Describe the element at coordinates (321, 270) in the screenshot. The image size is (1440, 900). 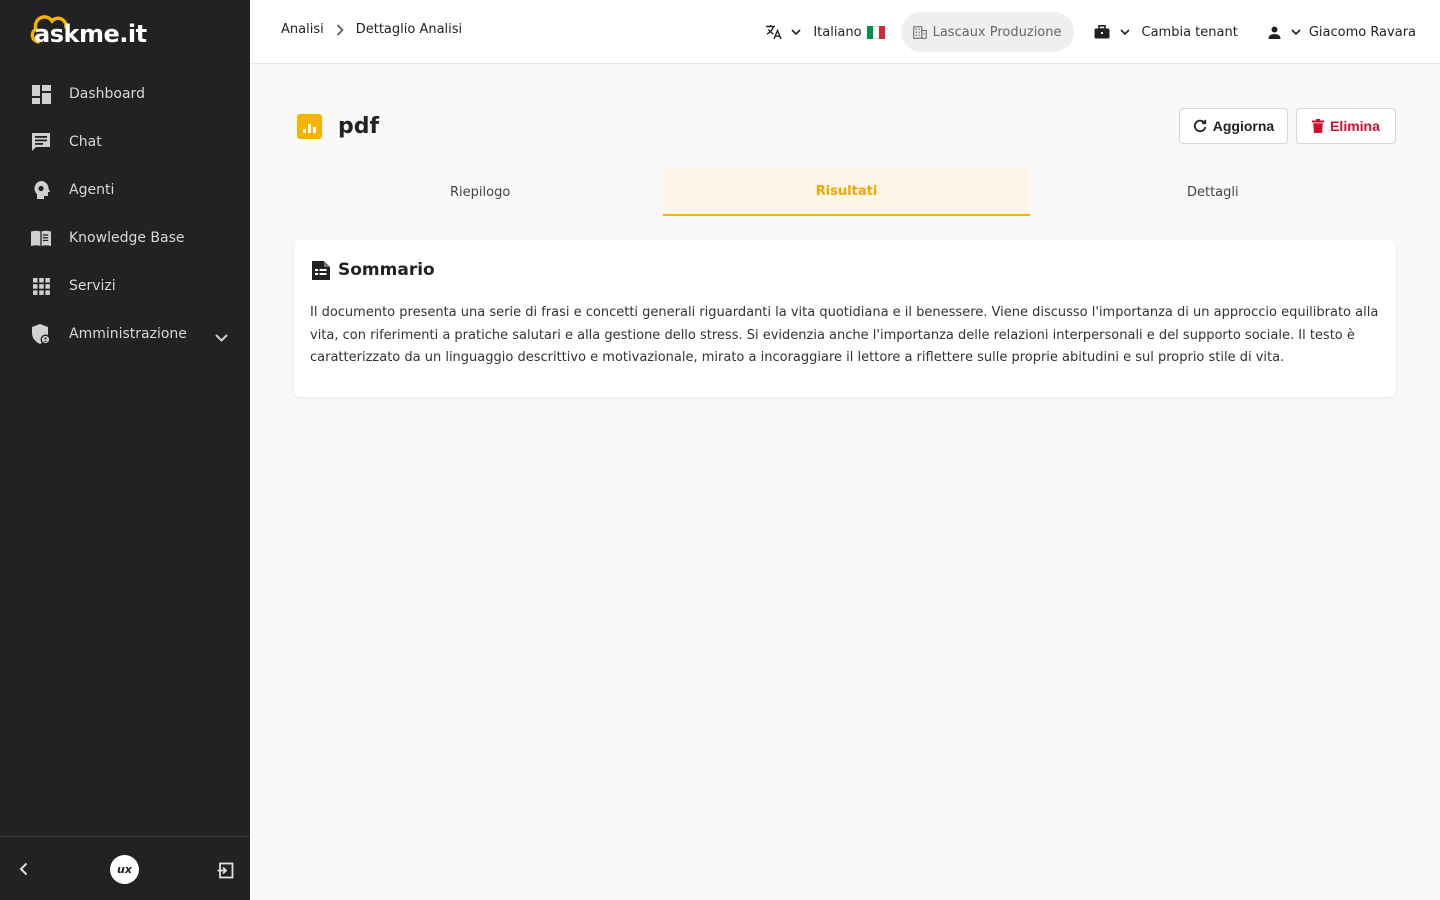
I see `document-icon` at that location.